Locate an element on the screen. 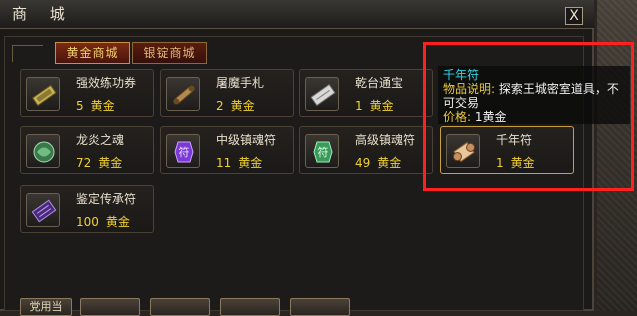 Image resolution: width=637 pixels, height=316 pixels. scroll-ticket-icon is located at coordinates (43, 94).